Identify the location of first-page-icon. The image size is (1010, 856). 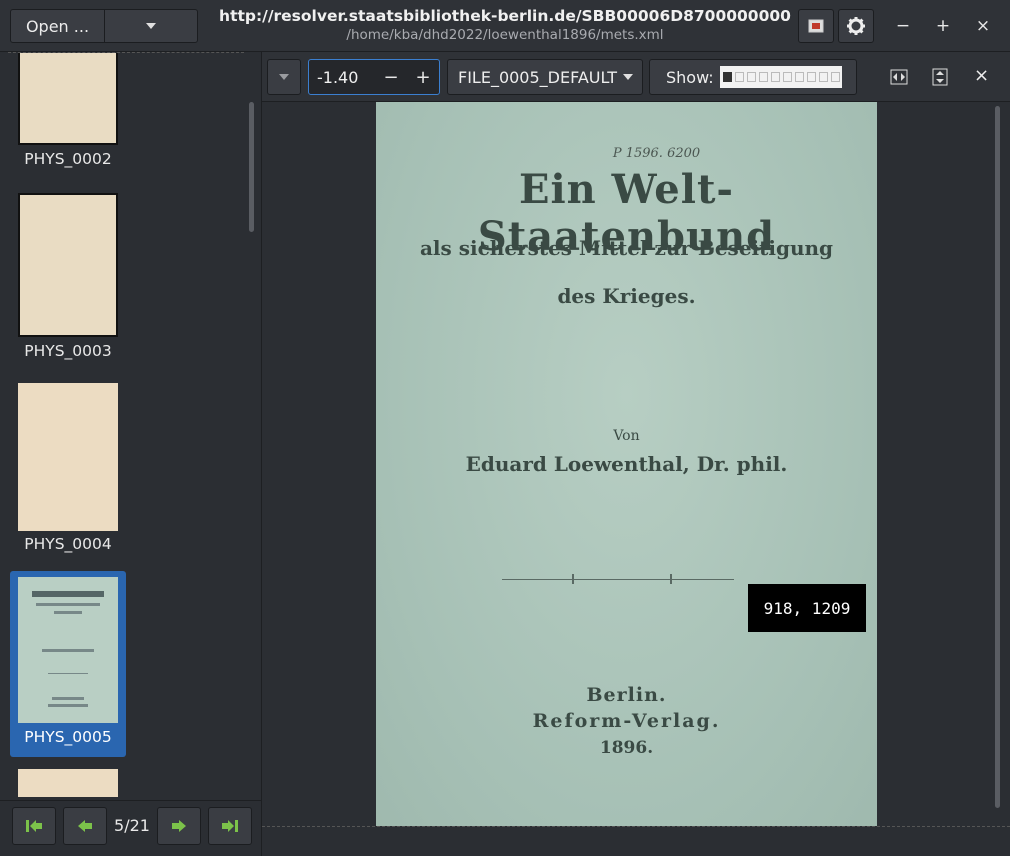
(34, 826).